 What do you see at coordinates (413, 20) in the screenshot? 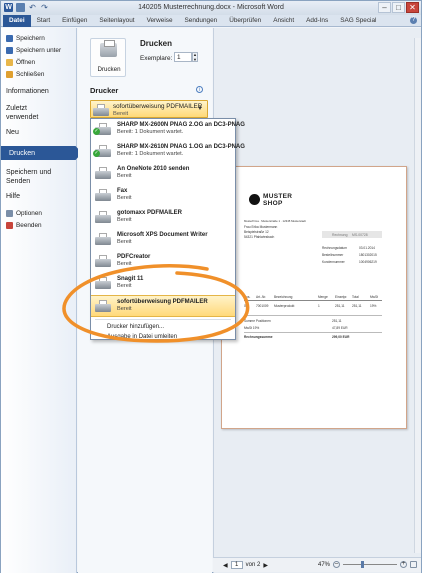
I see `help-icon: ?` at bounding box center [413, 20].